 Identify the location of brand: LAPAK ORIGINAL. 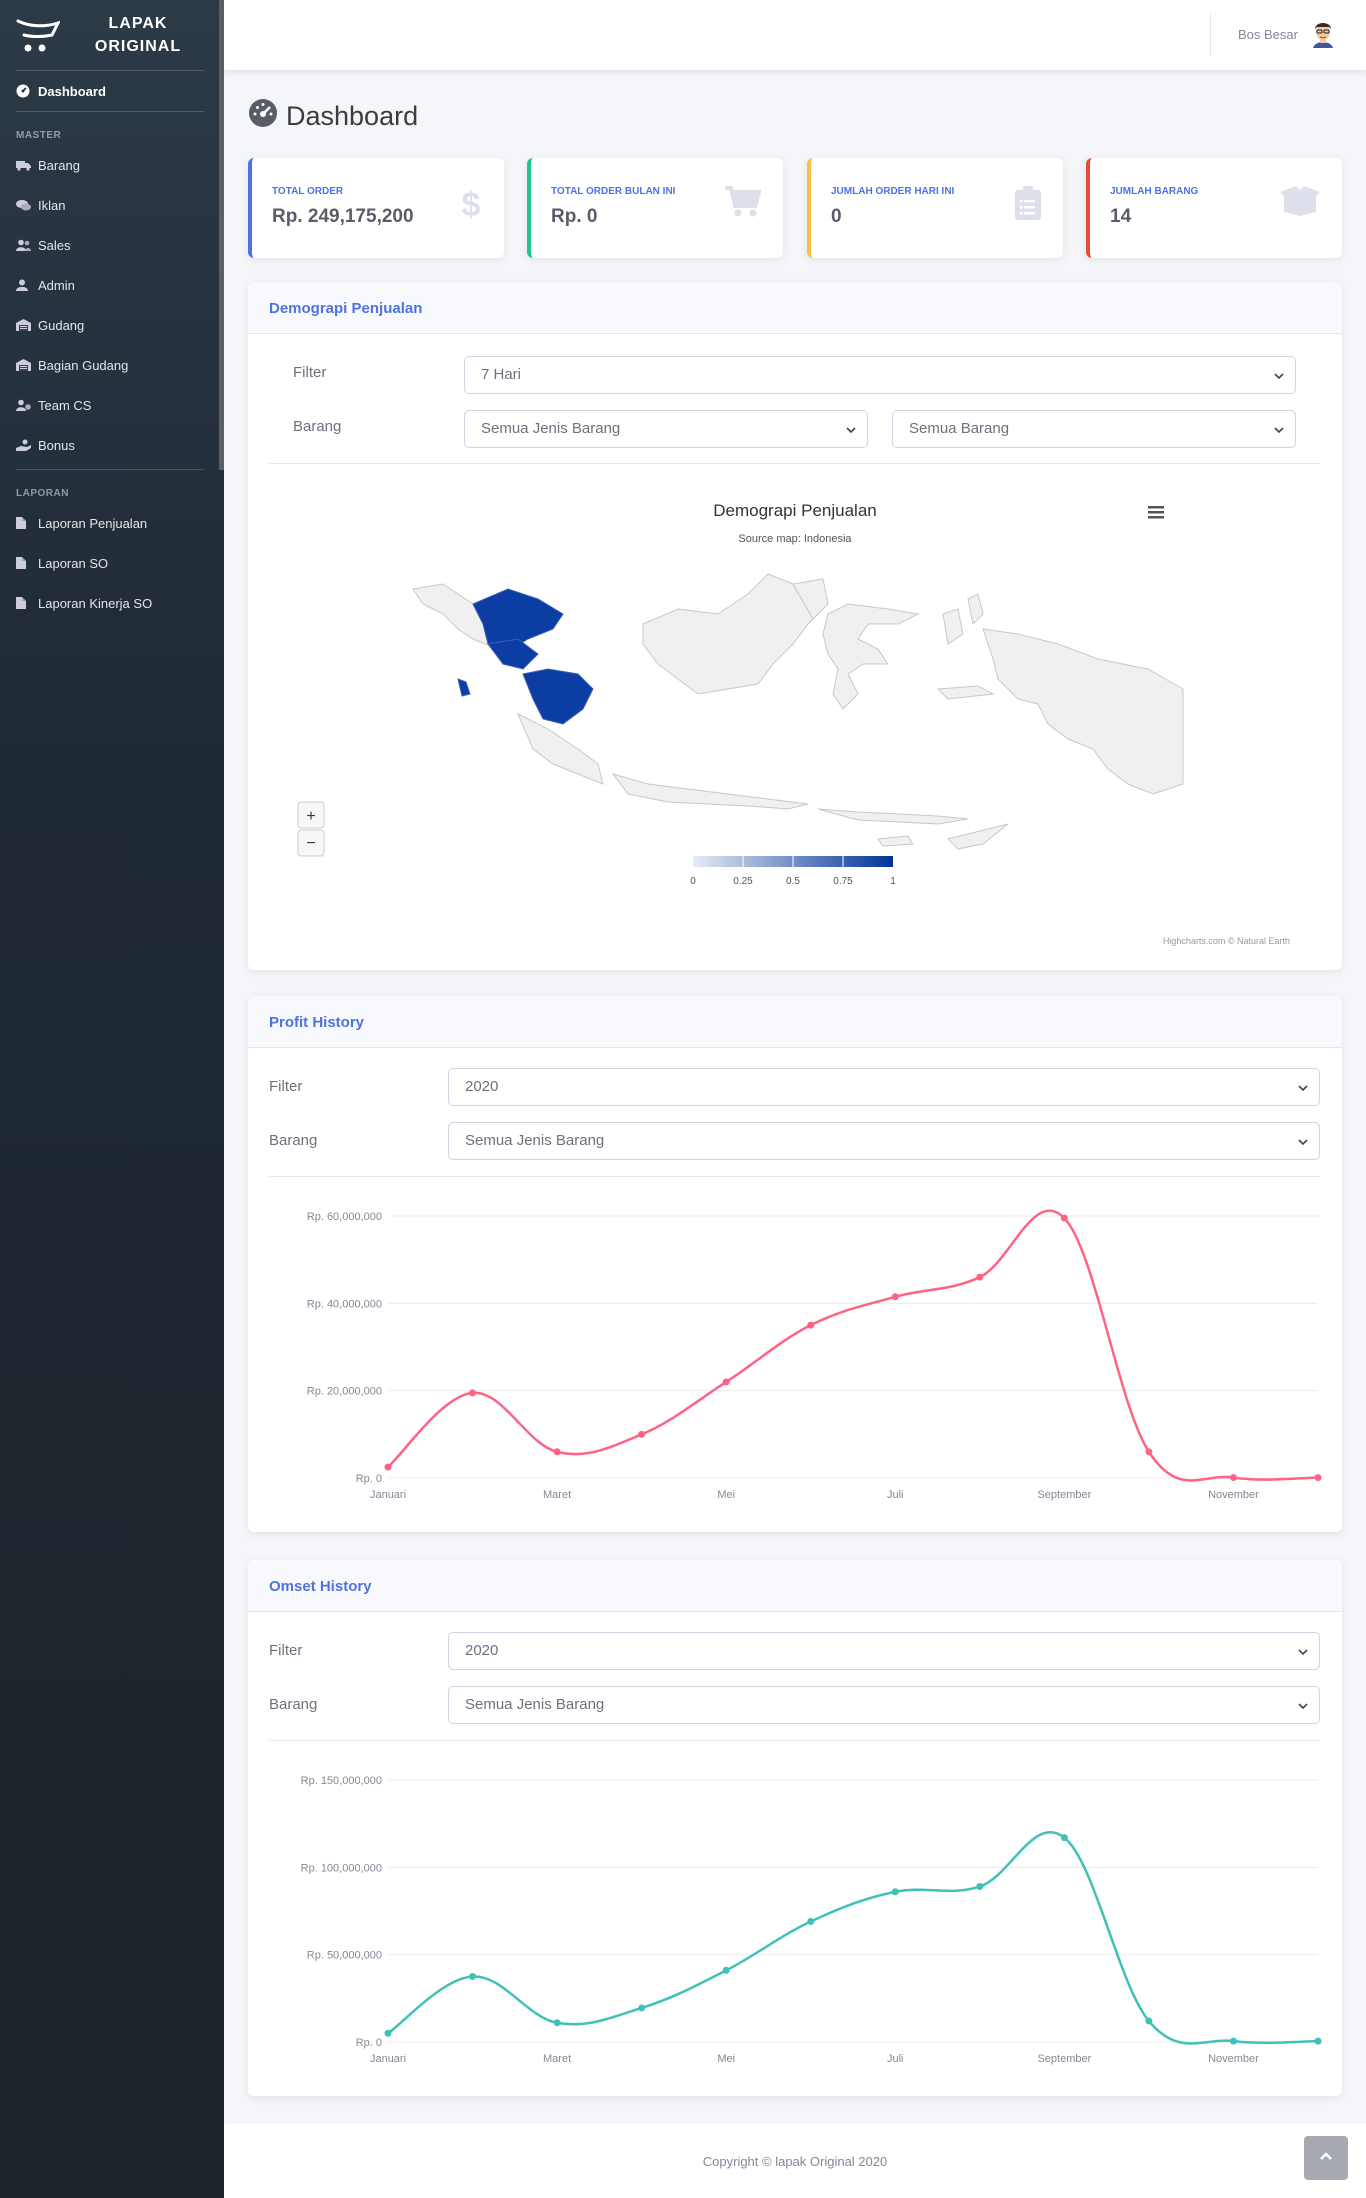
(112, 35).